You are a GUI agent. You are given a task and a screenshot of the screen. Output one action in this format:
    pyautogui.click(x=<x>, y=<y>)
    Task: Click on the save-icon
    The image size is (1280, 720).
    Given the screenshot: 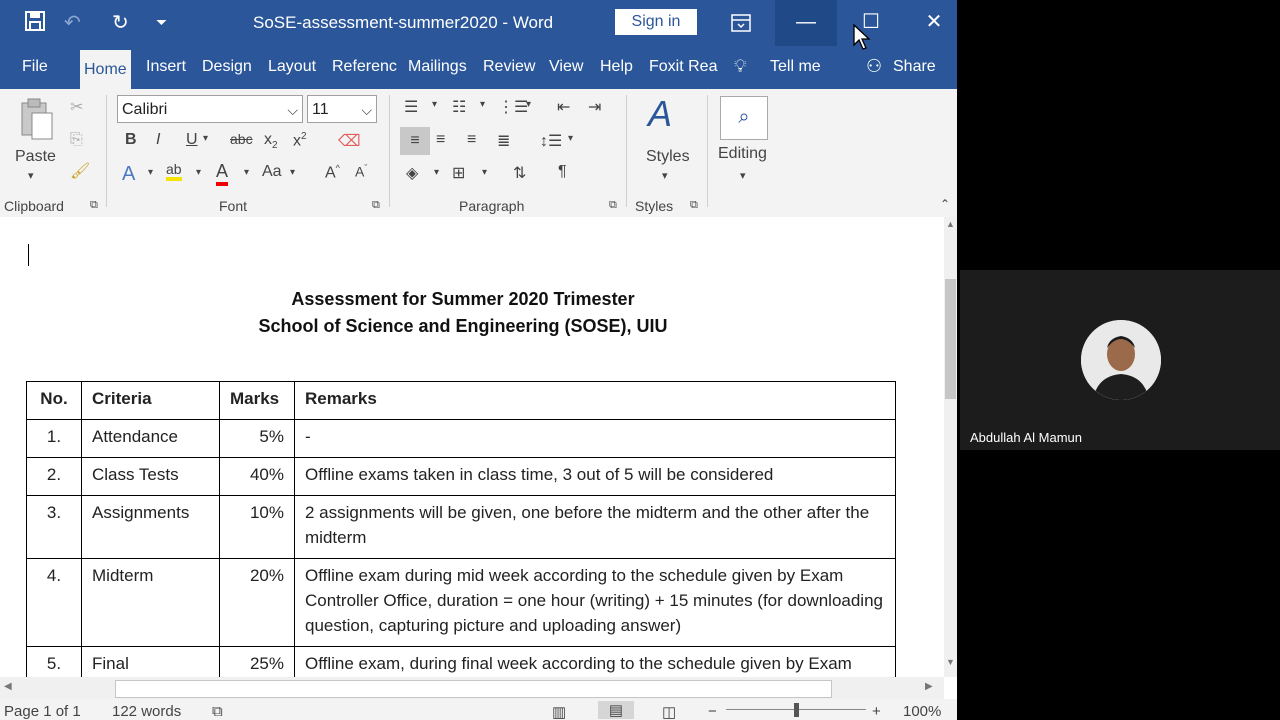 What is the action you would take?
    pyautogui.click(x=35, y=24)
    